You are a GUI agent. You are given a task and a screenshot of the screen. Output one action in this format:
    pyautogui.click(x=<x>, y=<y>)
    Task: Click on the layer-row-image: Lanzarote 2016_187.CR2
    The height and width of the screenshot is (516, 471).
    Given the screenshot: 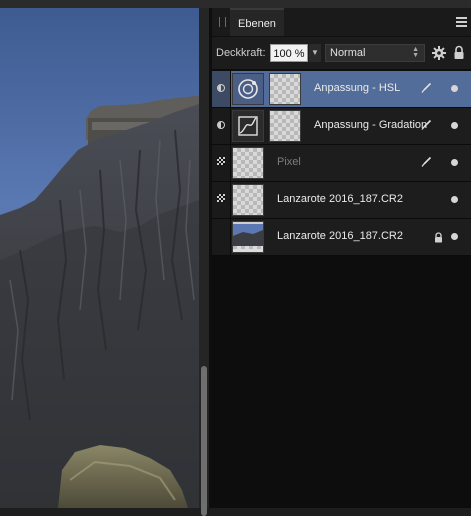 What is the action you would take?
    pyautogui.click(x=341, y=200)
    